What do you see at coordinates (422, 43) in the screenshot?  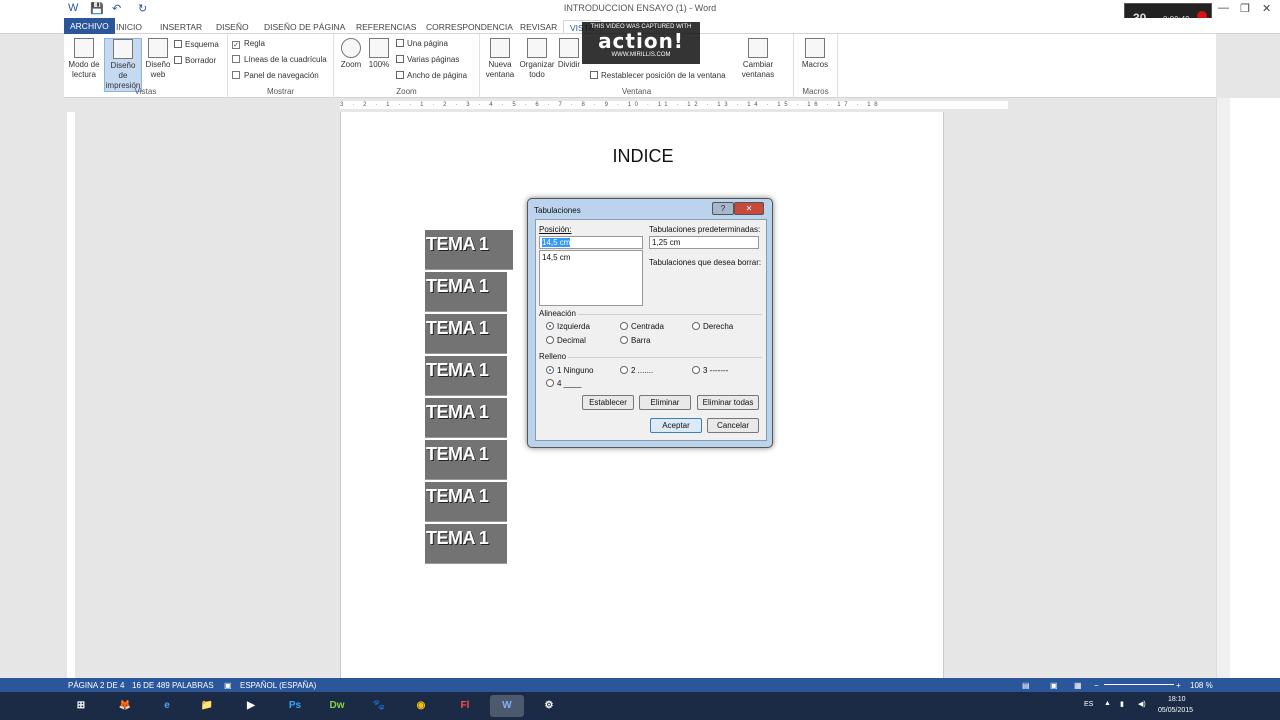 I see `una-pagina-button: Una página` at bounding box center [422, 43].